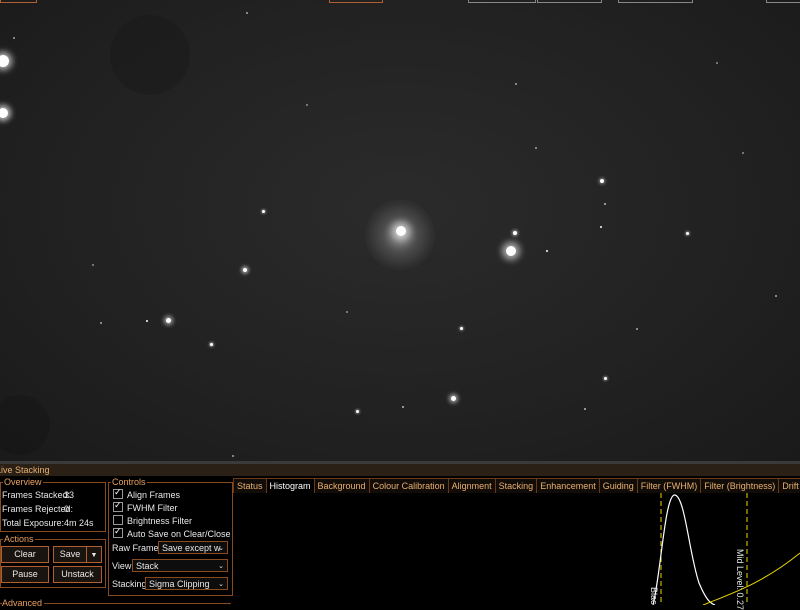 Image resolution: width=800 pixels, height=610 pixels. I want to click on frames-stacked-row: Frames Stacked: 33, so click(38, 495).